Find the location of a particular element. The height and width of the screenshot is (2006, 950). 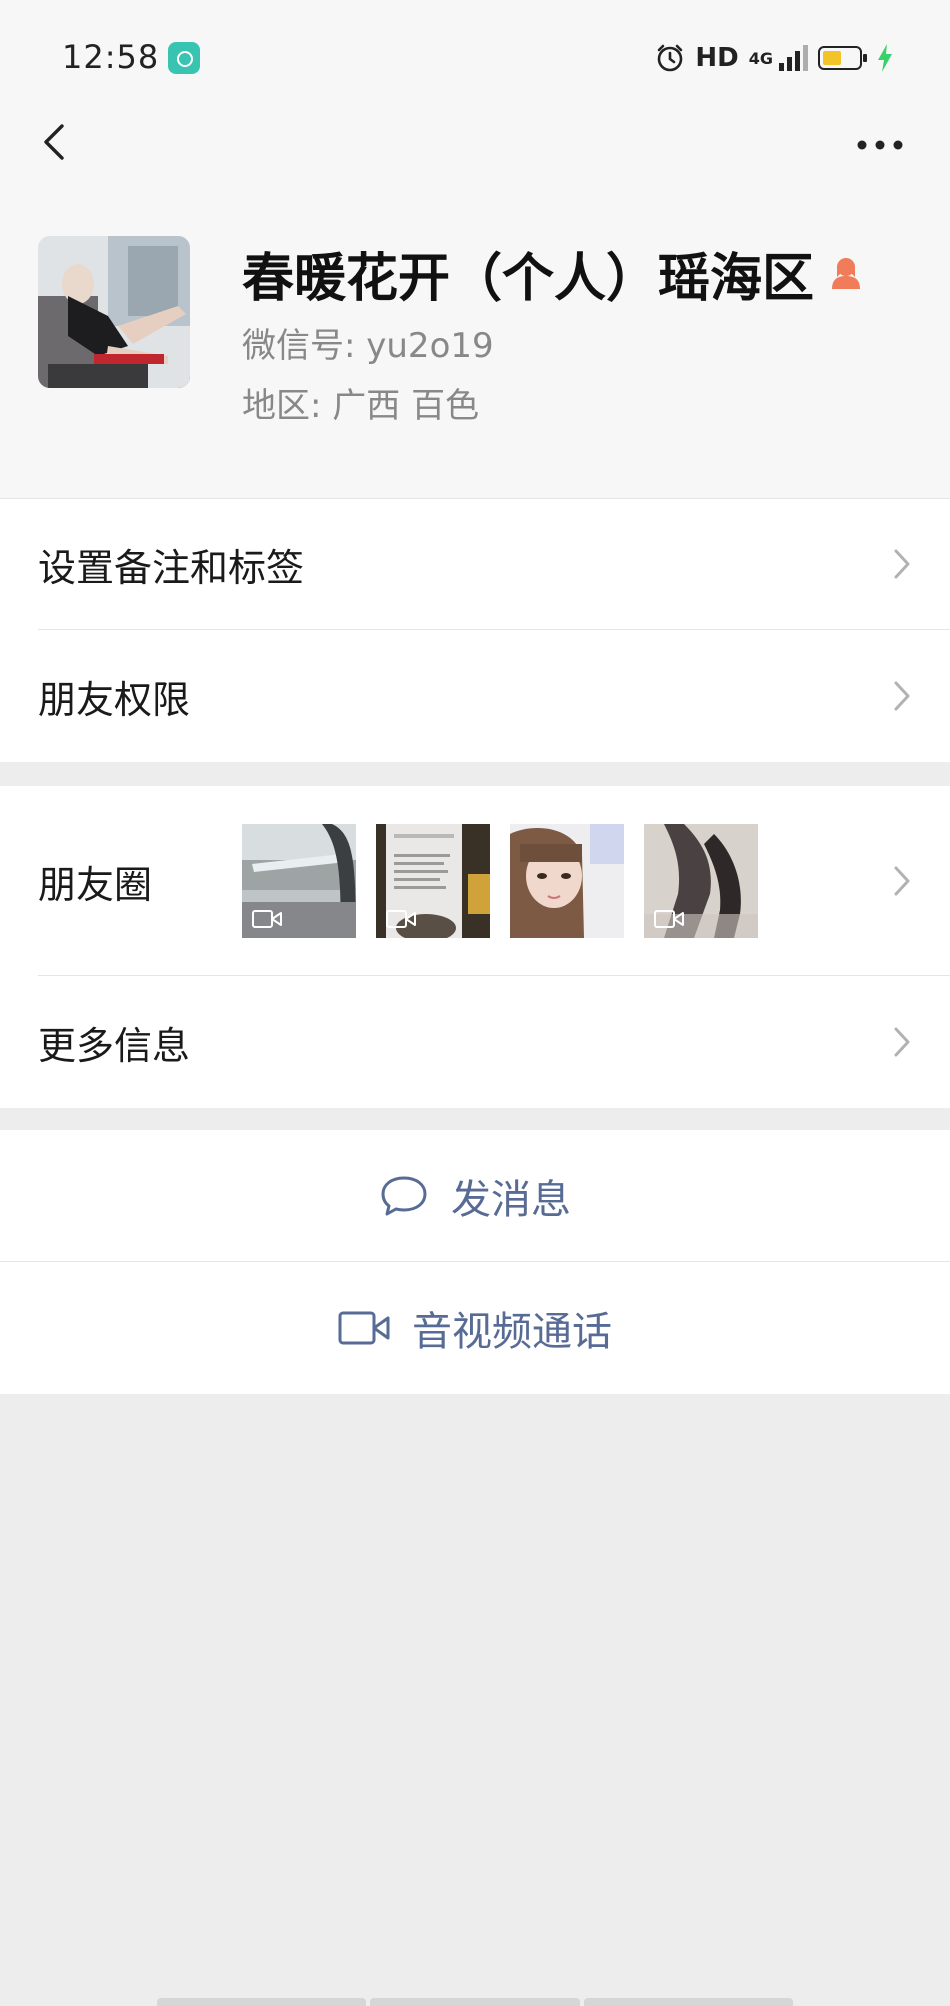

status-time: 12:58 is located at coordinates (111, 57).